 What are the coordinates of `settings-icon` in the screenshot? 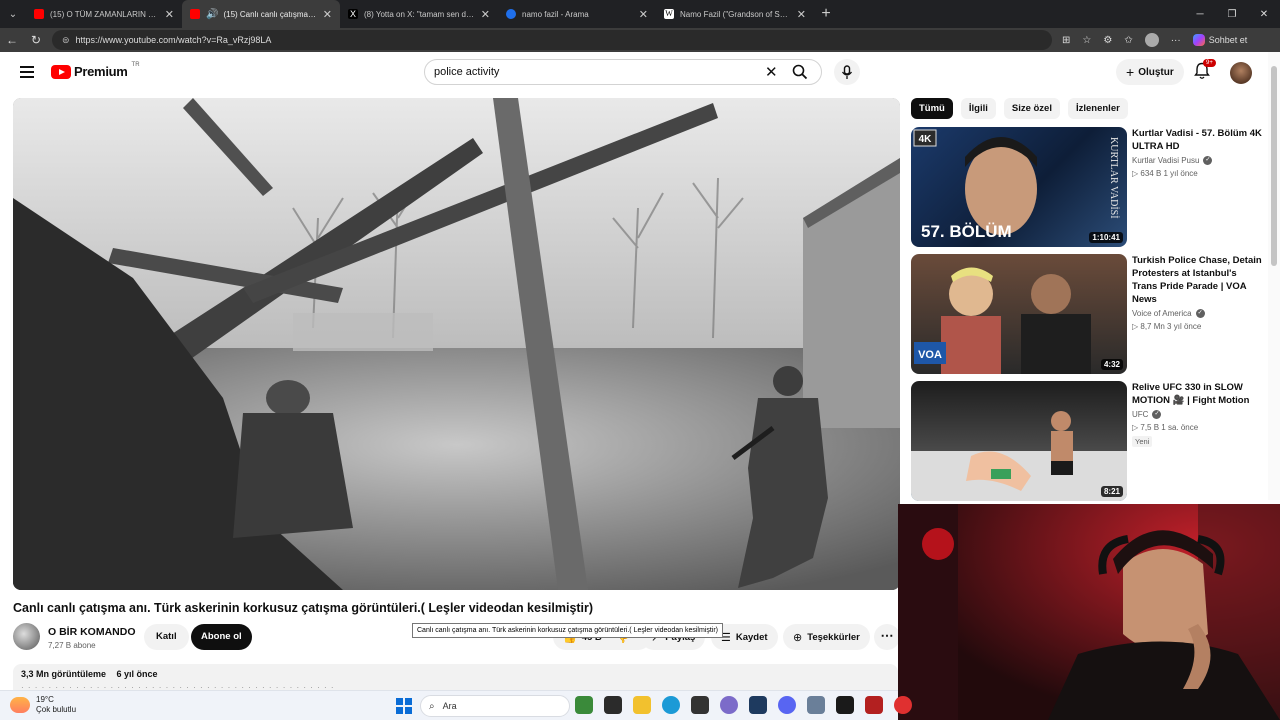 It's located at (816, 705).